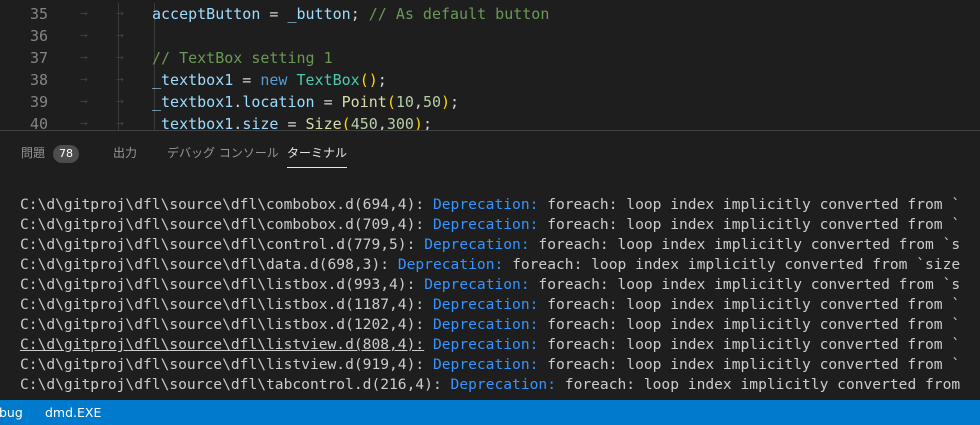 The image size is (980, 425). I want to click on tab-debug-console: デバッグ コンソール, so click(223, 156).